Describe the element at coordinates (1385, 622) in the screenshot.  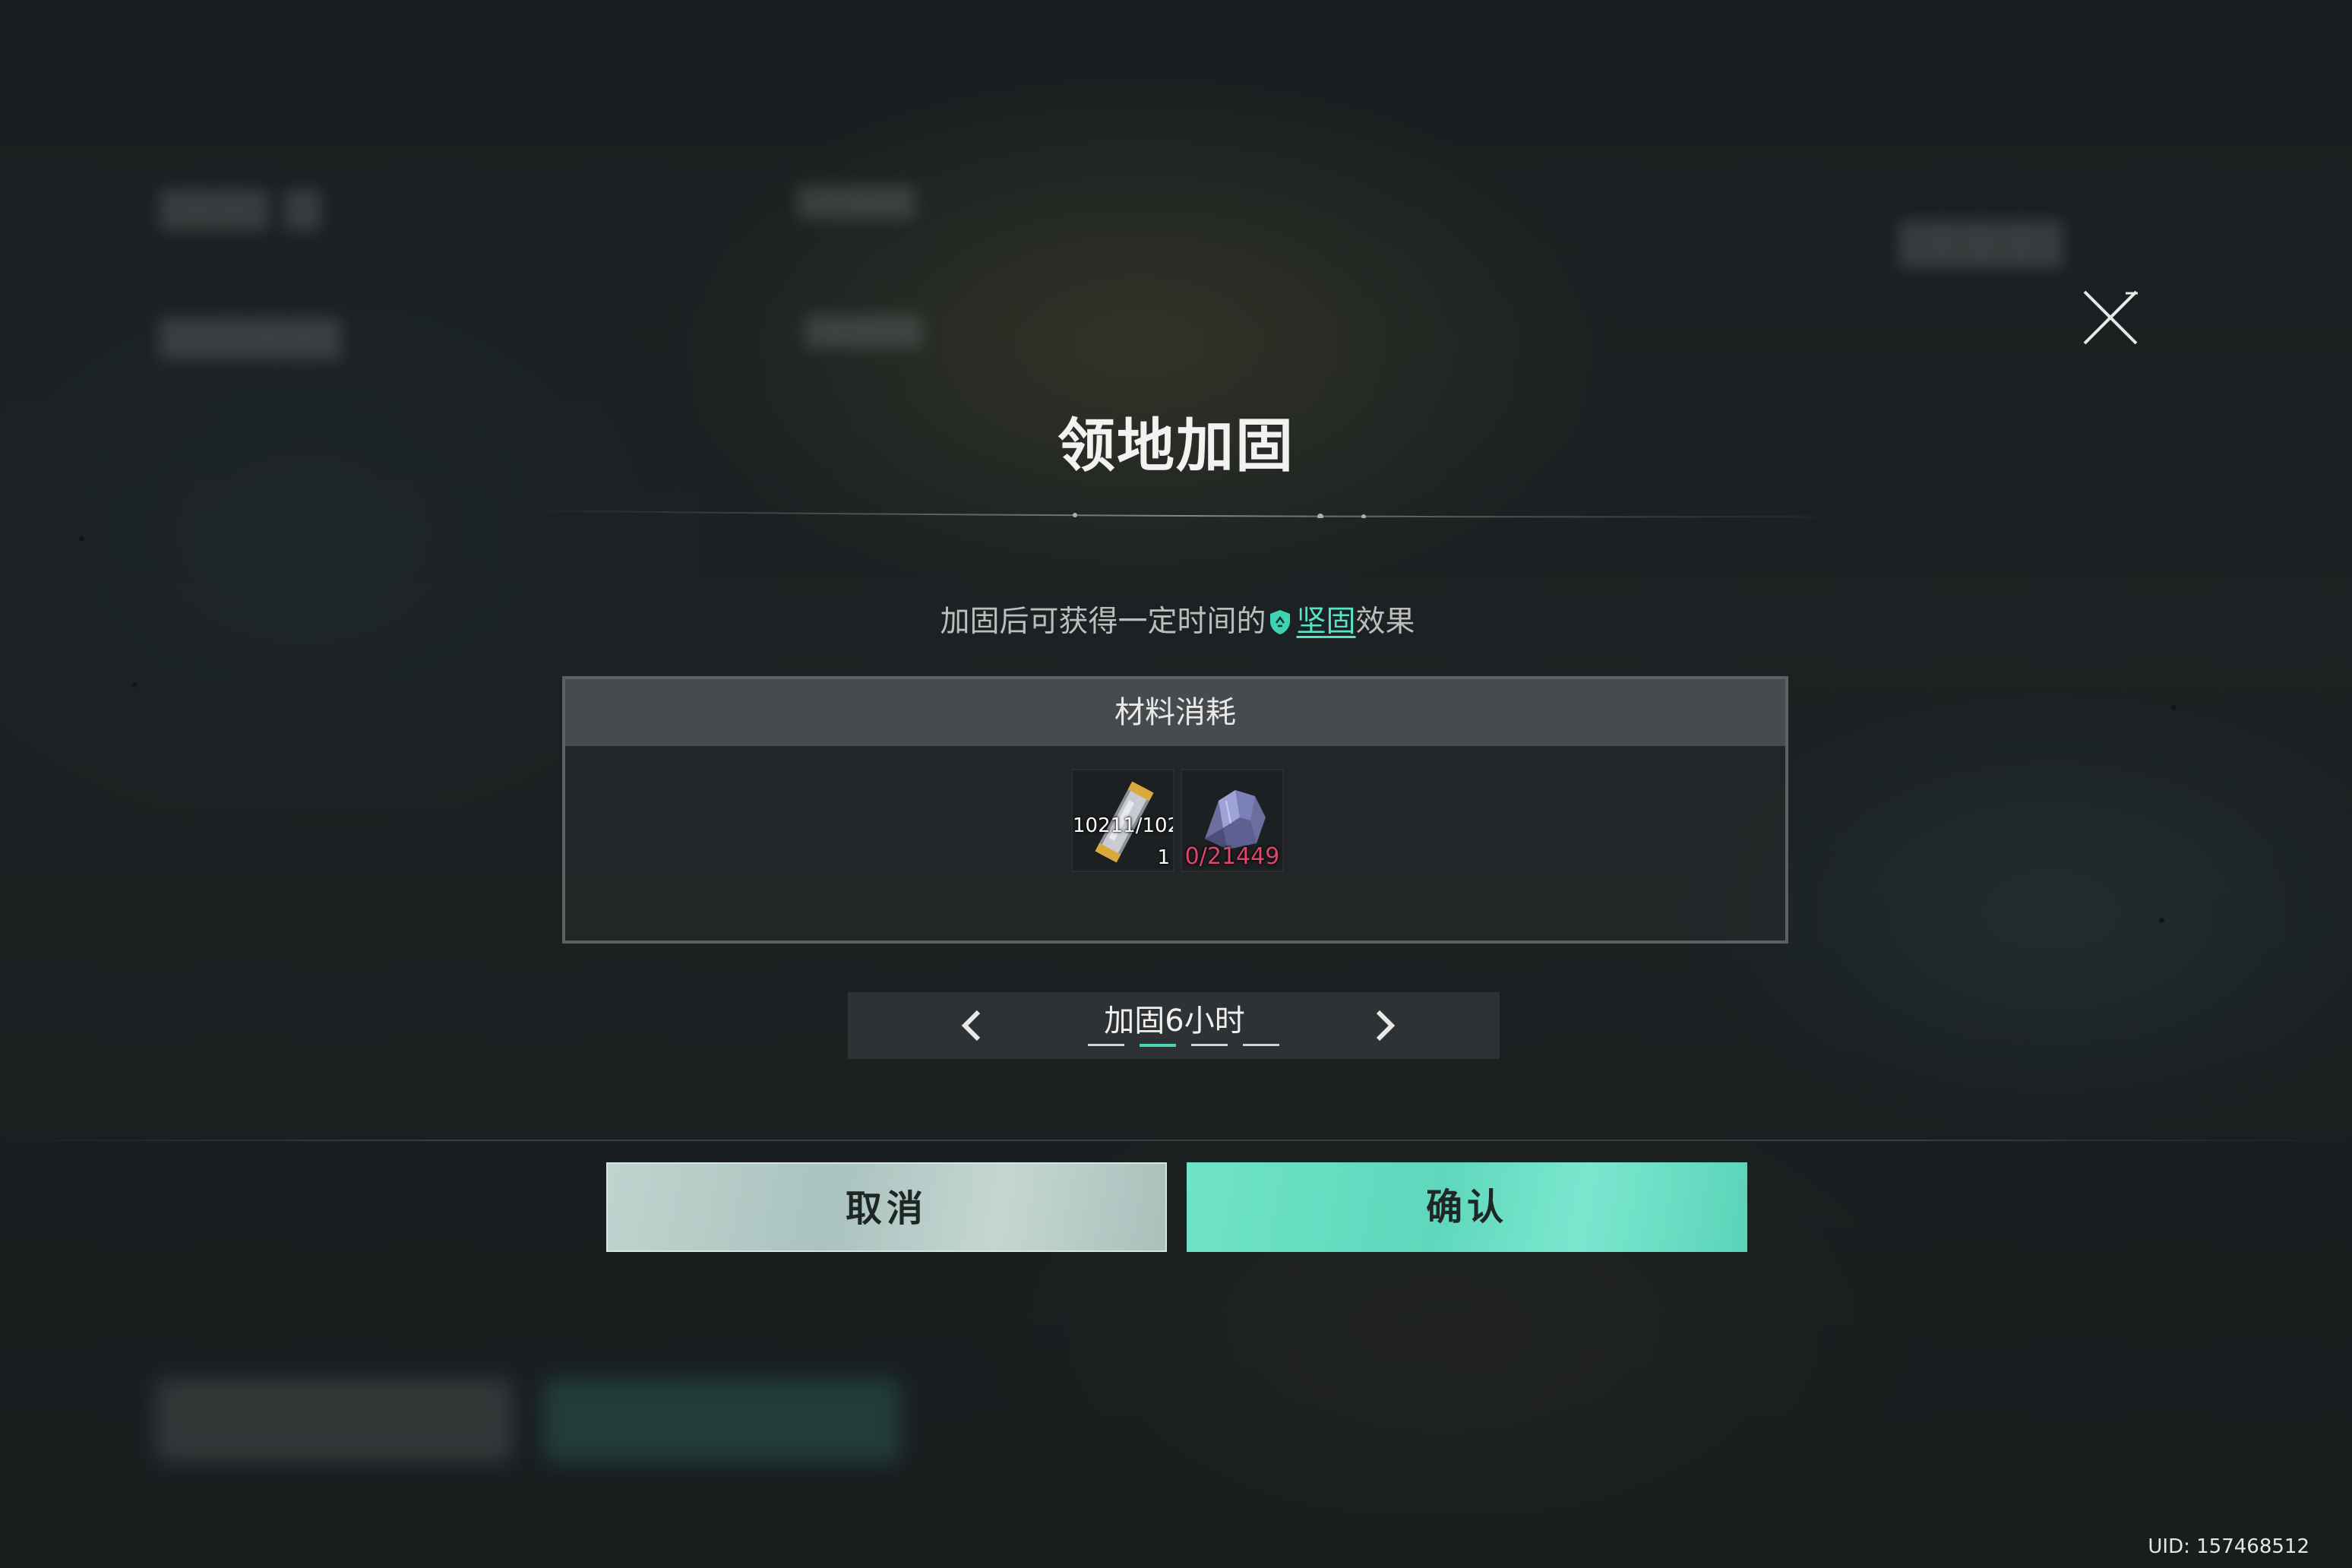
I see `description-text: 效果` at that location.